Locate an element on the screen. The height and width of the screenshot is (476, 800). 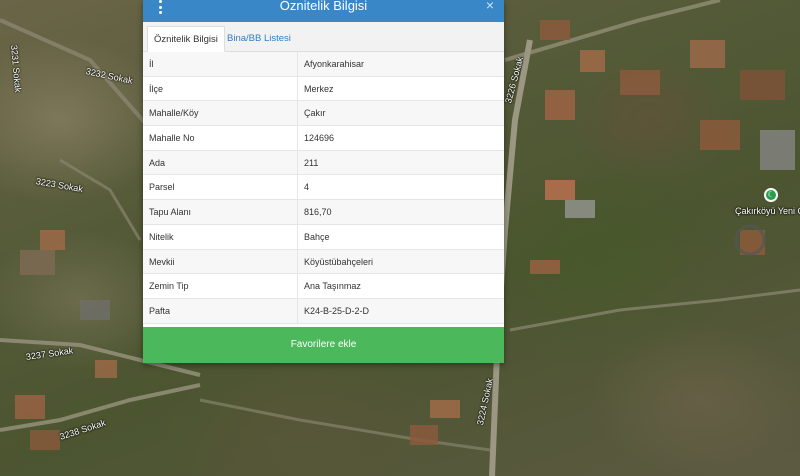
row-value: Merkez is located at coordinates (319, 88).